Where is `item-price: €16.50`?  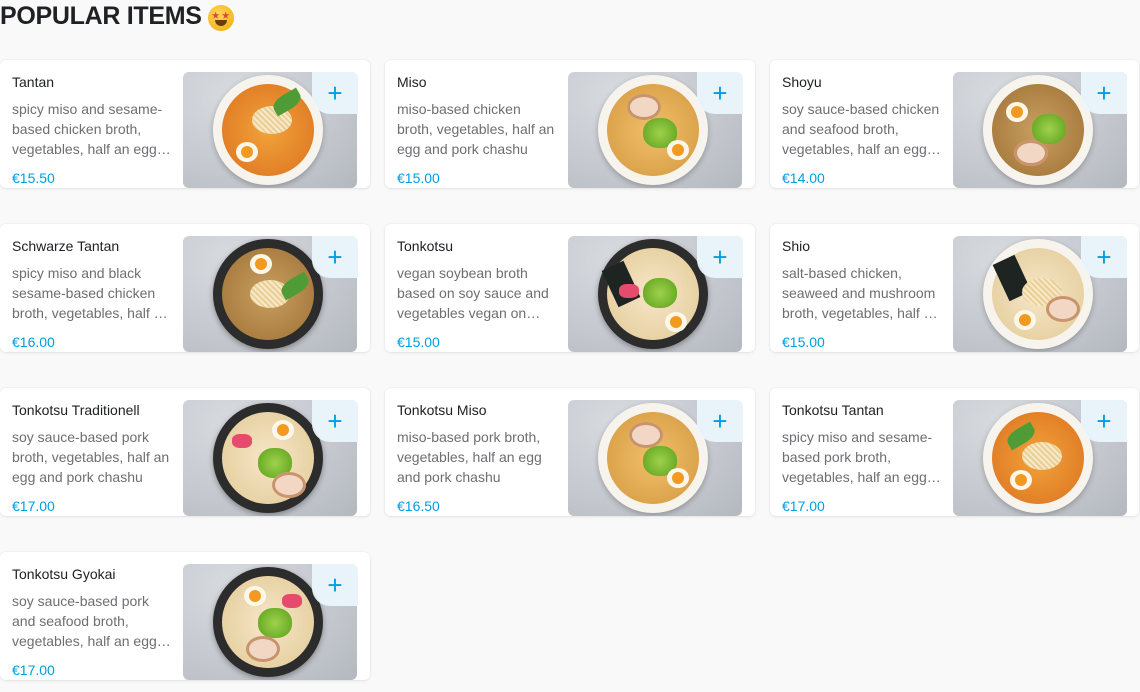
item-price: €16.50 is located at coordinates (418, 506).